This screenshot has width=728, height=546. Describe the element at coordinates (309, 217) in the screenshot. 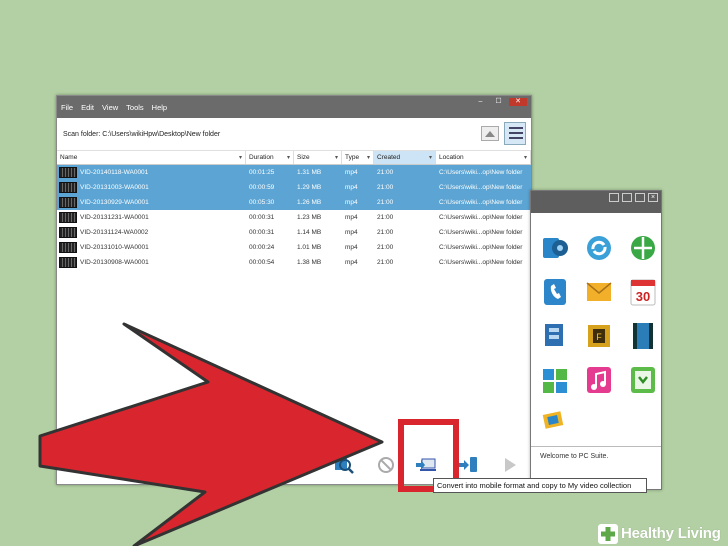

I see `cell-text: 1.23 MB` at that location.